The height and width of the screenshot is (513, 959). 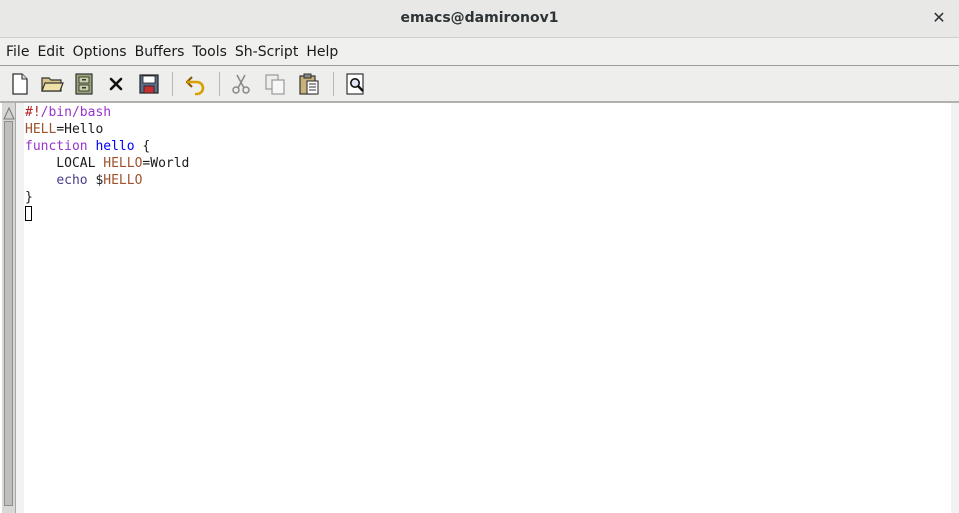 I want to click on search-icon, so click(x=356, y=84).